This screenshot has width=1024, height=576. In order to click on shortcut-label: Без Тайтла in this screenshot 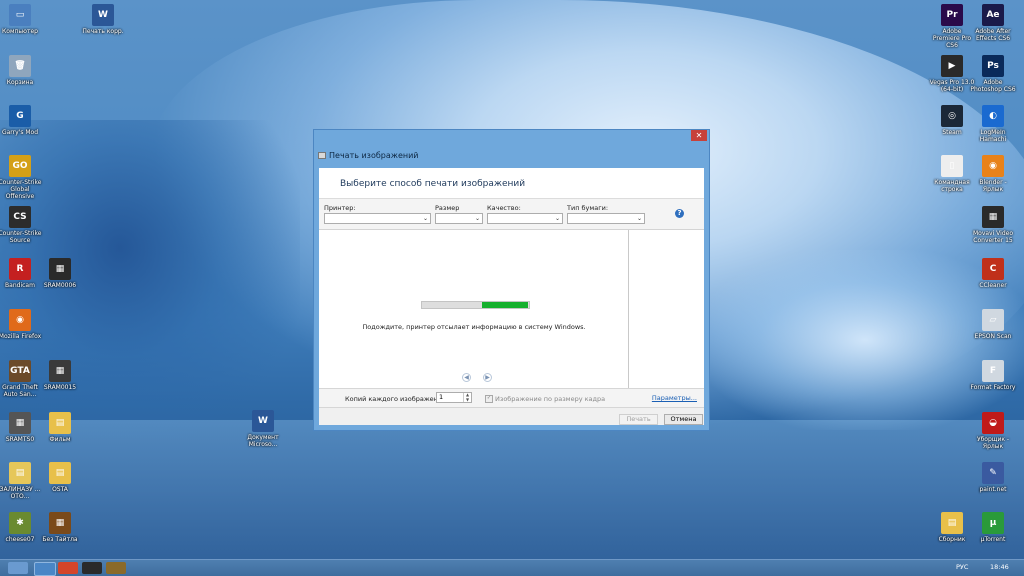, I will do `click(60, 539)`.